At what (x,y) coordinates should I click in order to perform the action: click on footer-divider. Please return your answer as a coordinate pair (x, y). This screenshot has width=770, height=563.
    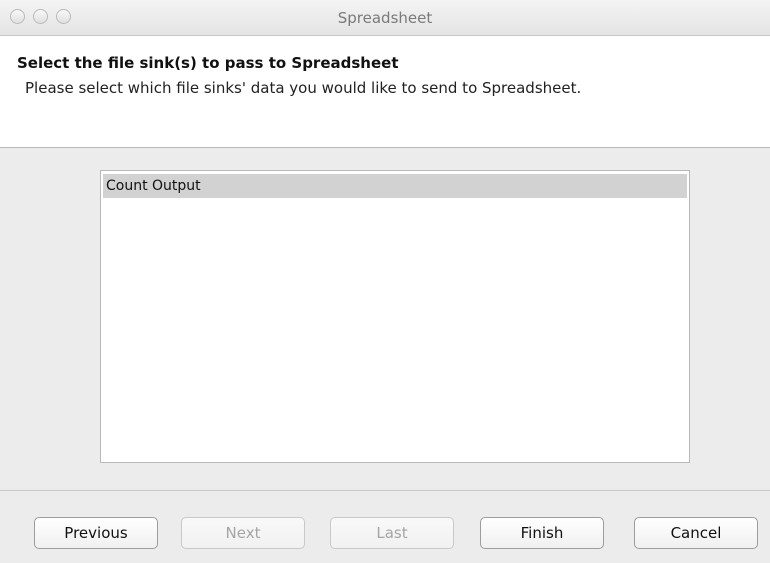
    Looking at the image, I should click on (385, 490).